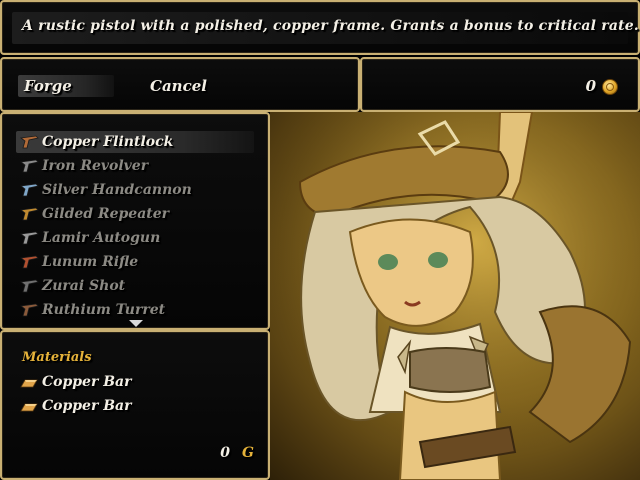  I want to click on scroll-down-arrow-icon, so click(136, 323).